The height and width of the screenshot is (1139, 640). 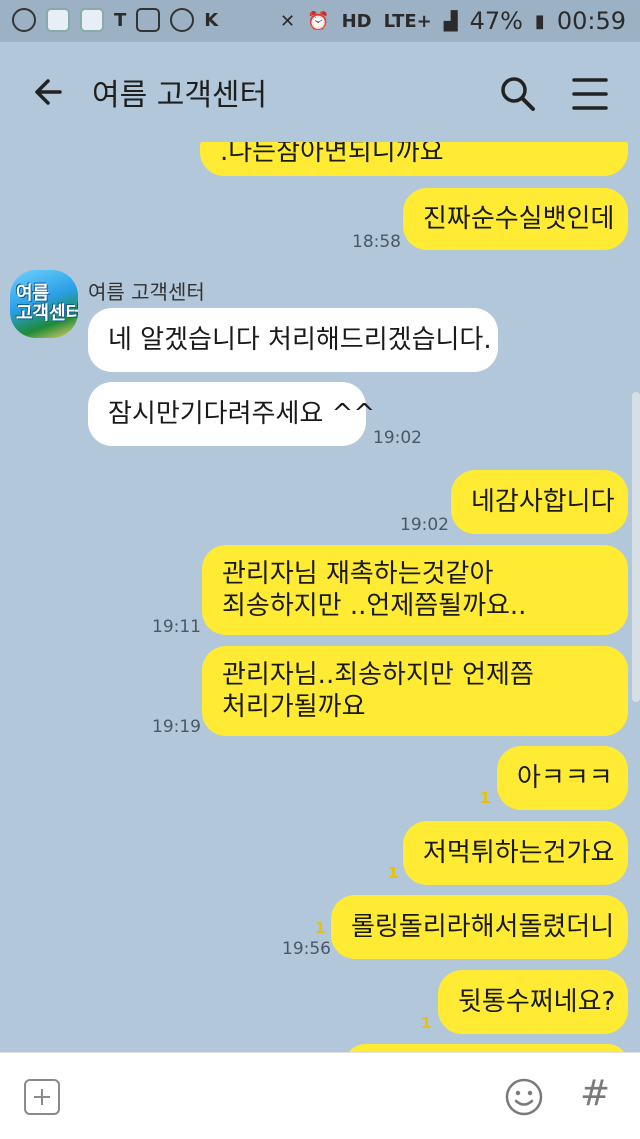 I want to click on sender-name: 여름 고객센터, so click(x=146, y=292).